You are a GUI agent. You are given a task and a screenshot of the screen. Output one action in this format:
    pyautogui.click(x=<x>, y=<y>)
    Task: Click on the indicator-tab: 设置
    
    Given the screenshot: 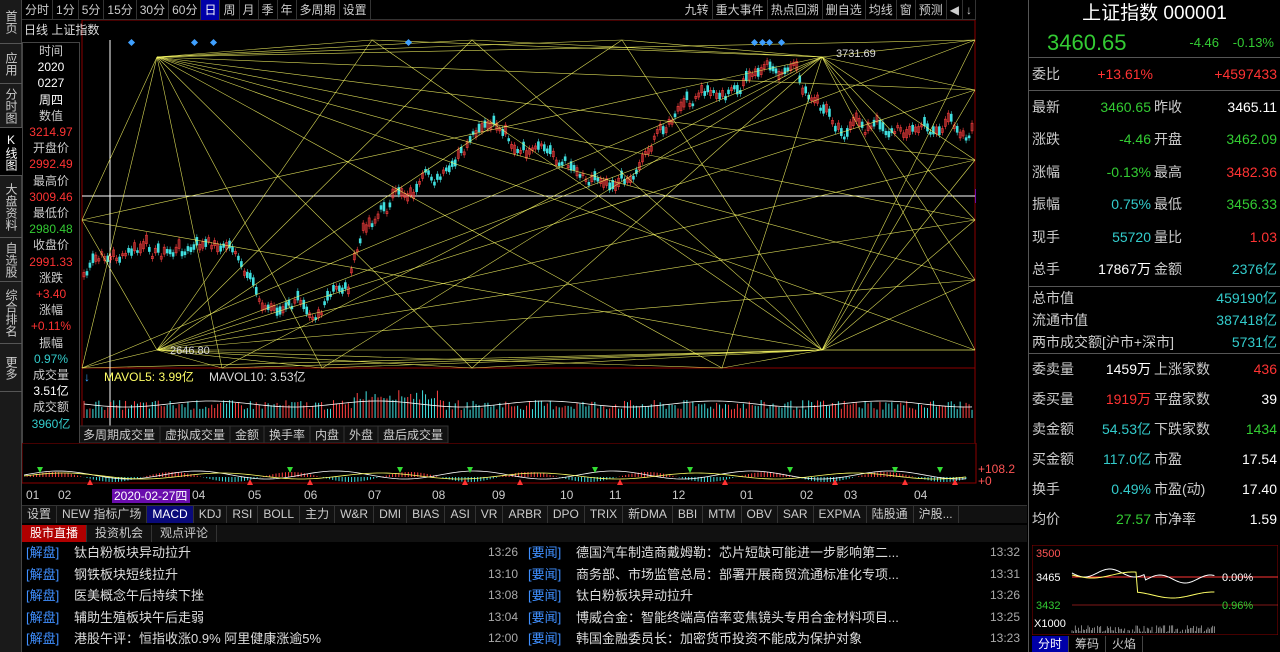 What is the action you would take?
    pyautogui.click(x=40, y=514)
    